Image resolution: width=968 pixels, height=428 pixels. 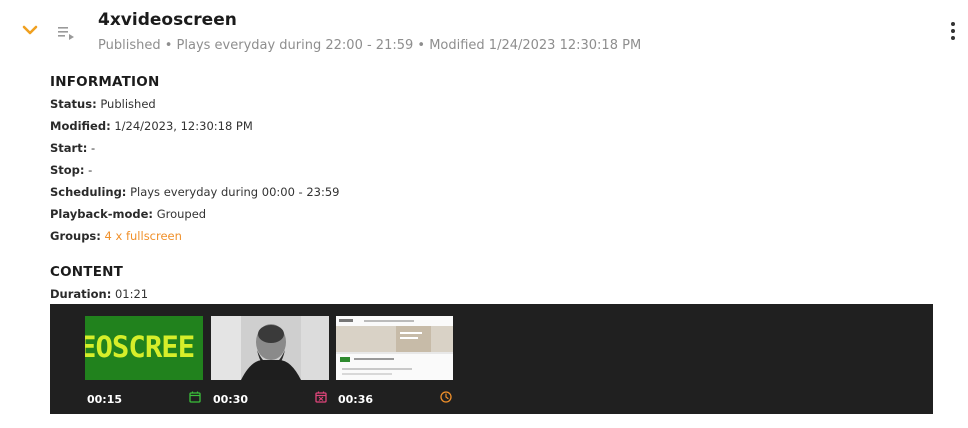 I want to click on item-duration: 00:30, so click(x=231, y=399).